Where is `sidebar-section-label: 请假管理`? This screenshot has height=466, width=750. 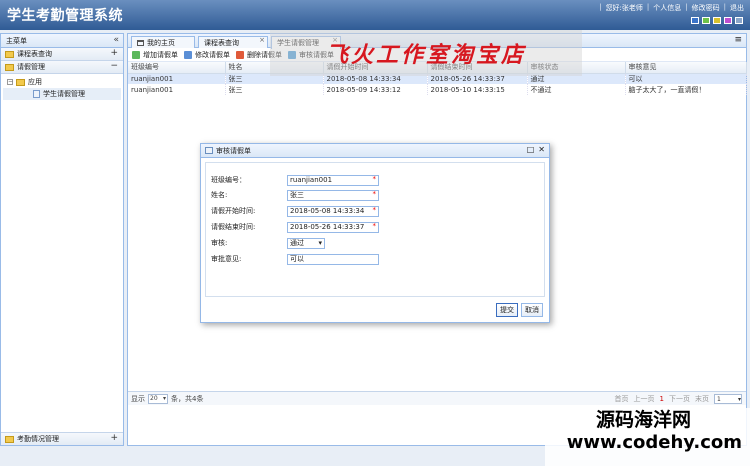 sidebar-section-label: 请假管理 is located at coordinates (31, 67).